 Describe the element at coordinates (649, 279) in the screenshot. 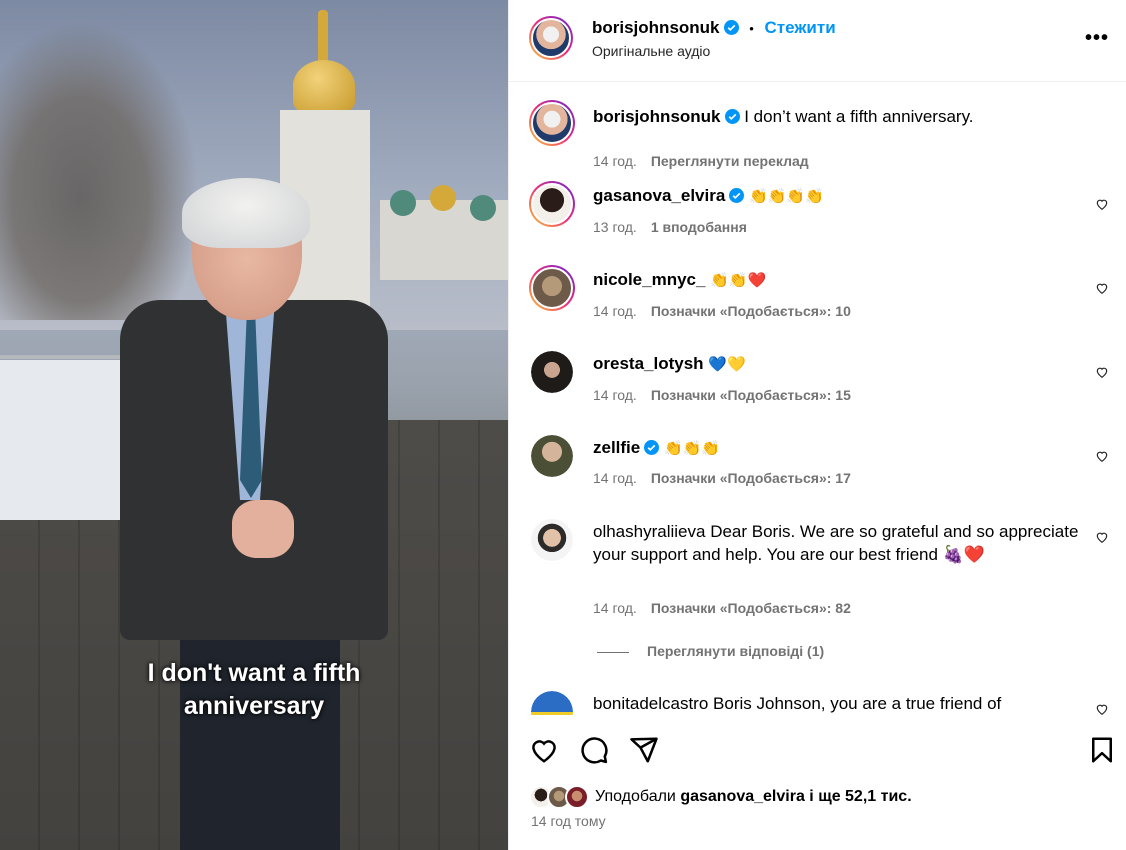

I see `comment-username: nicole_mnyc_` at that location.